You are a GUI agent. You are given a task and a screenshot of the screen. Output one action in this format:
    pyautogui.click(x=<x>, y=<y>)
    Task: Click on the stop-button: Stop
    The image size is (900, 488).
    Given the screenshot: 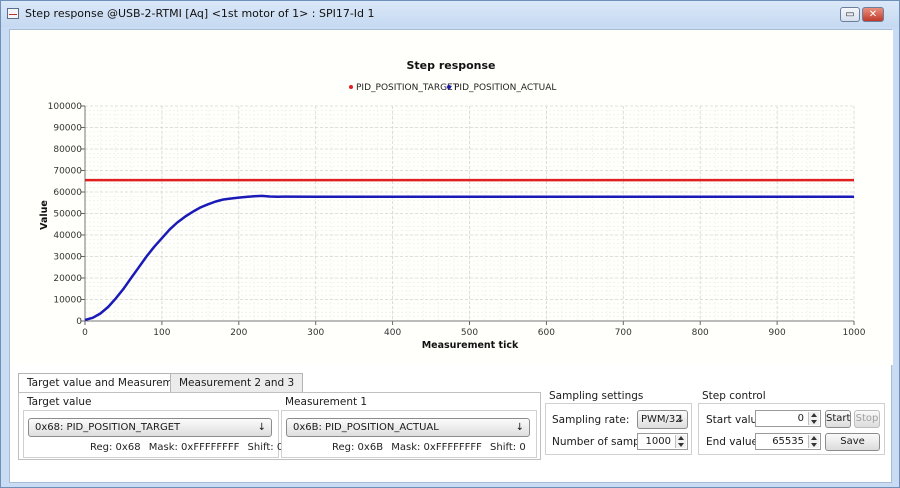 What is the action you would take?
    pyautogui.click(x=867, y=419)
    